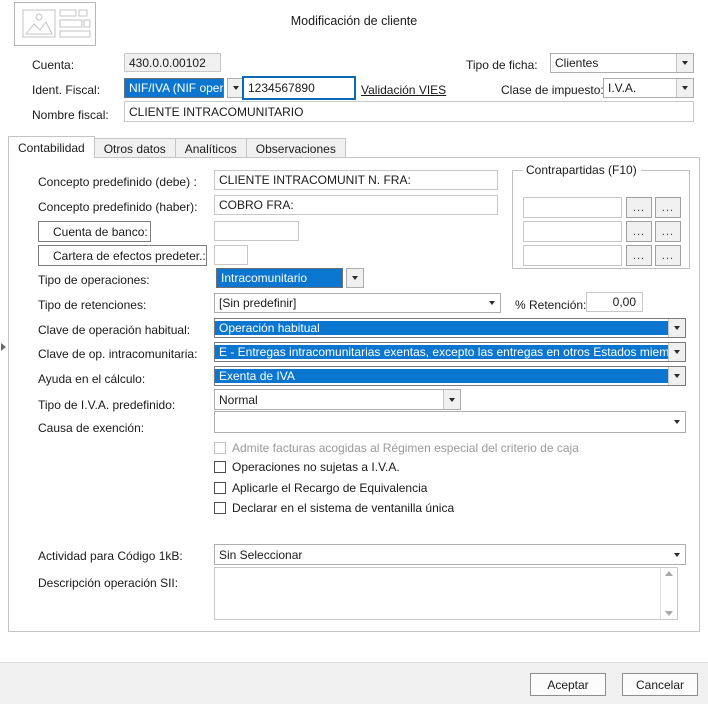  Describe the element at coordinates (648, 88) in the screenshot. I see `clase-impuesto-combo: I.V.A.` at that location.